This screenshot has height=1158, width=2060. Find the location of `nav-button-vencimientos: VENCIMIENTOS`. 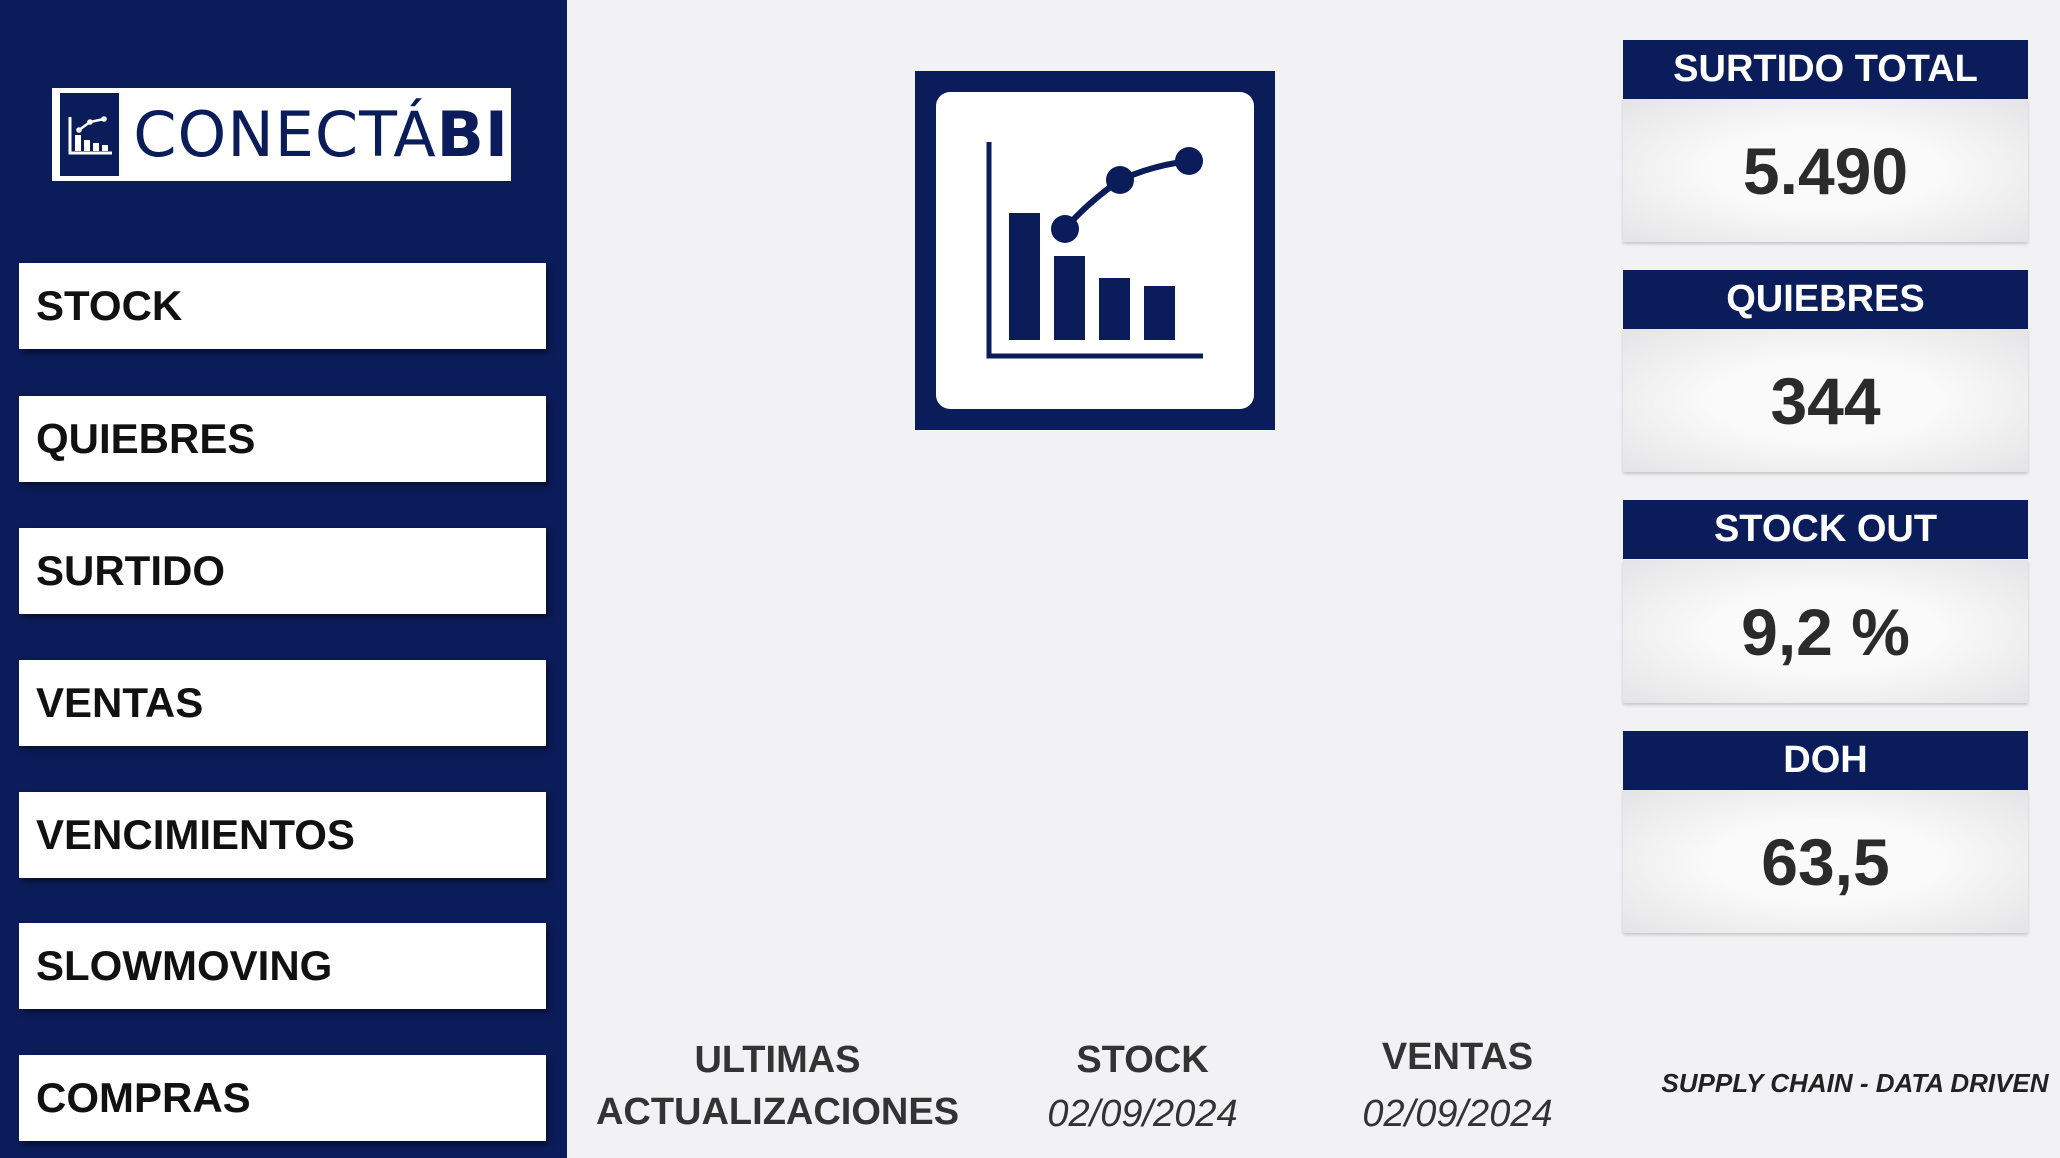

nav-button-vencimientos: VENCIMIENTOS is located at coordinates (282, 835).